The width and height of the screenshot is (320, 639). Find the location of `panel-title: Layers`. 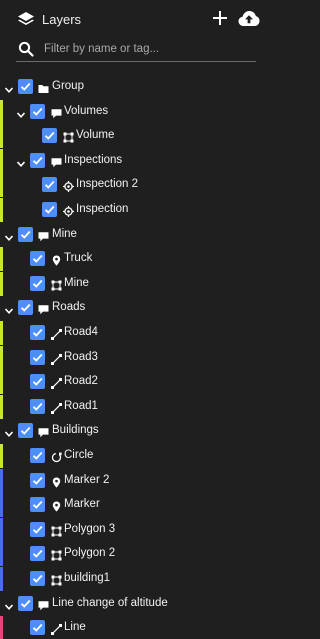

panel-title: Layers is located at coordinates (62, 19).